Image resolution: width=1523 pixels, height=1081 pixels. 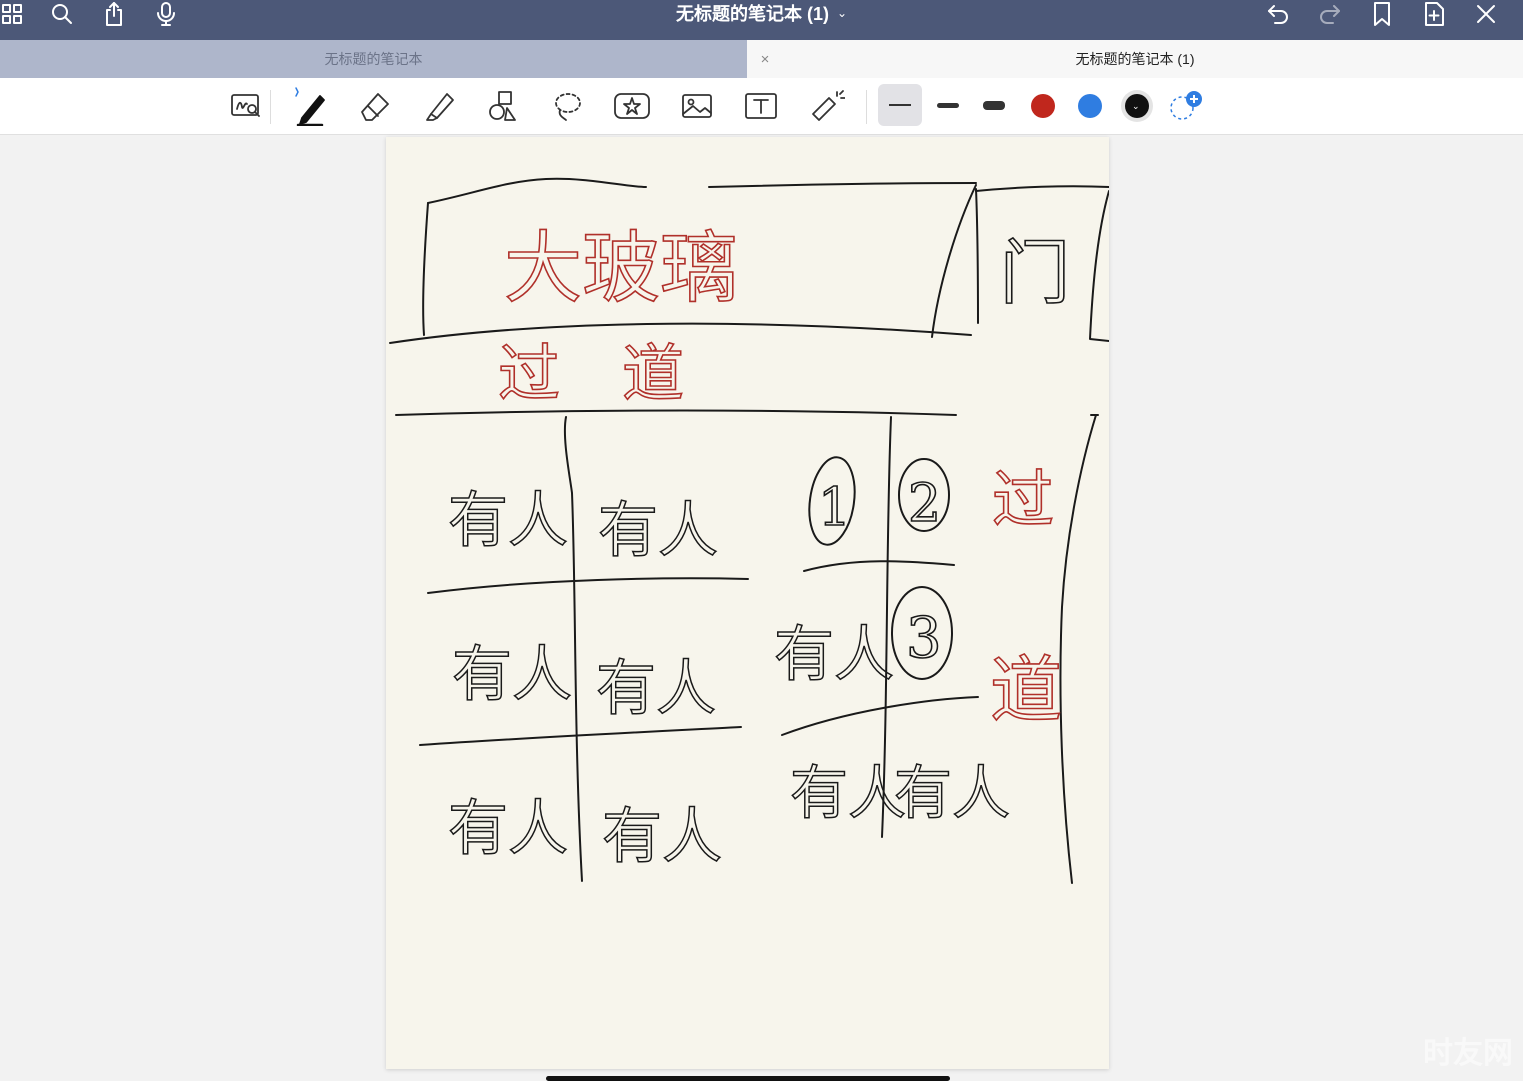 What do you see at coordinates (924, 638) in the screenshot?
I see `seat-number-3: 3` at bounding box center [924, 638].